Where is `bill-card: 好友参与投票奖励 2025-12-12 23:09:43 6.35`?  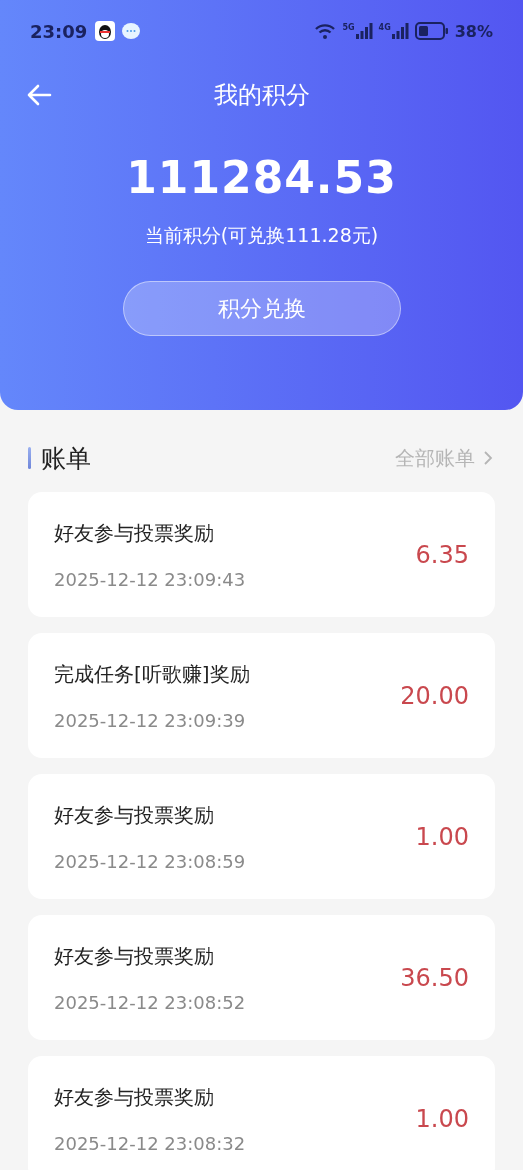
bill-card: 好友参与投票奖励 2025-12-12 23:09:43 6.35 is located at coordinates (261, 554).